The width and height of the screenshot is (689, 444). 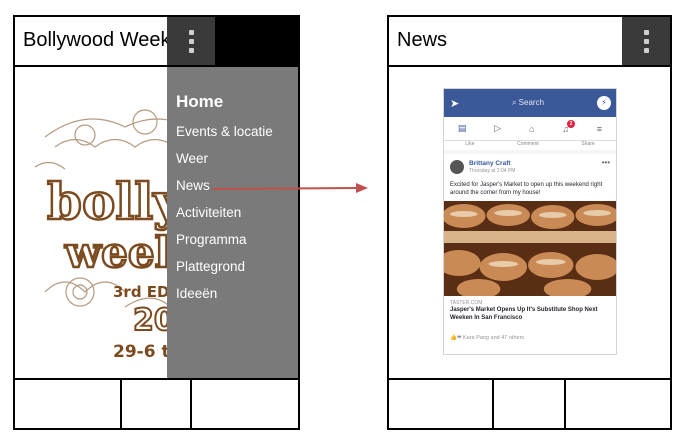 What do you see at coordinates (237, 163) in the screenshot?
I see `drawer-item-weer: Weer` at bounding box center [237, 163].